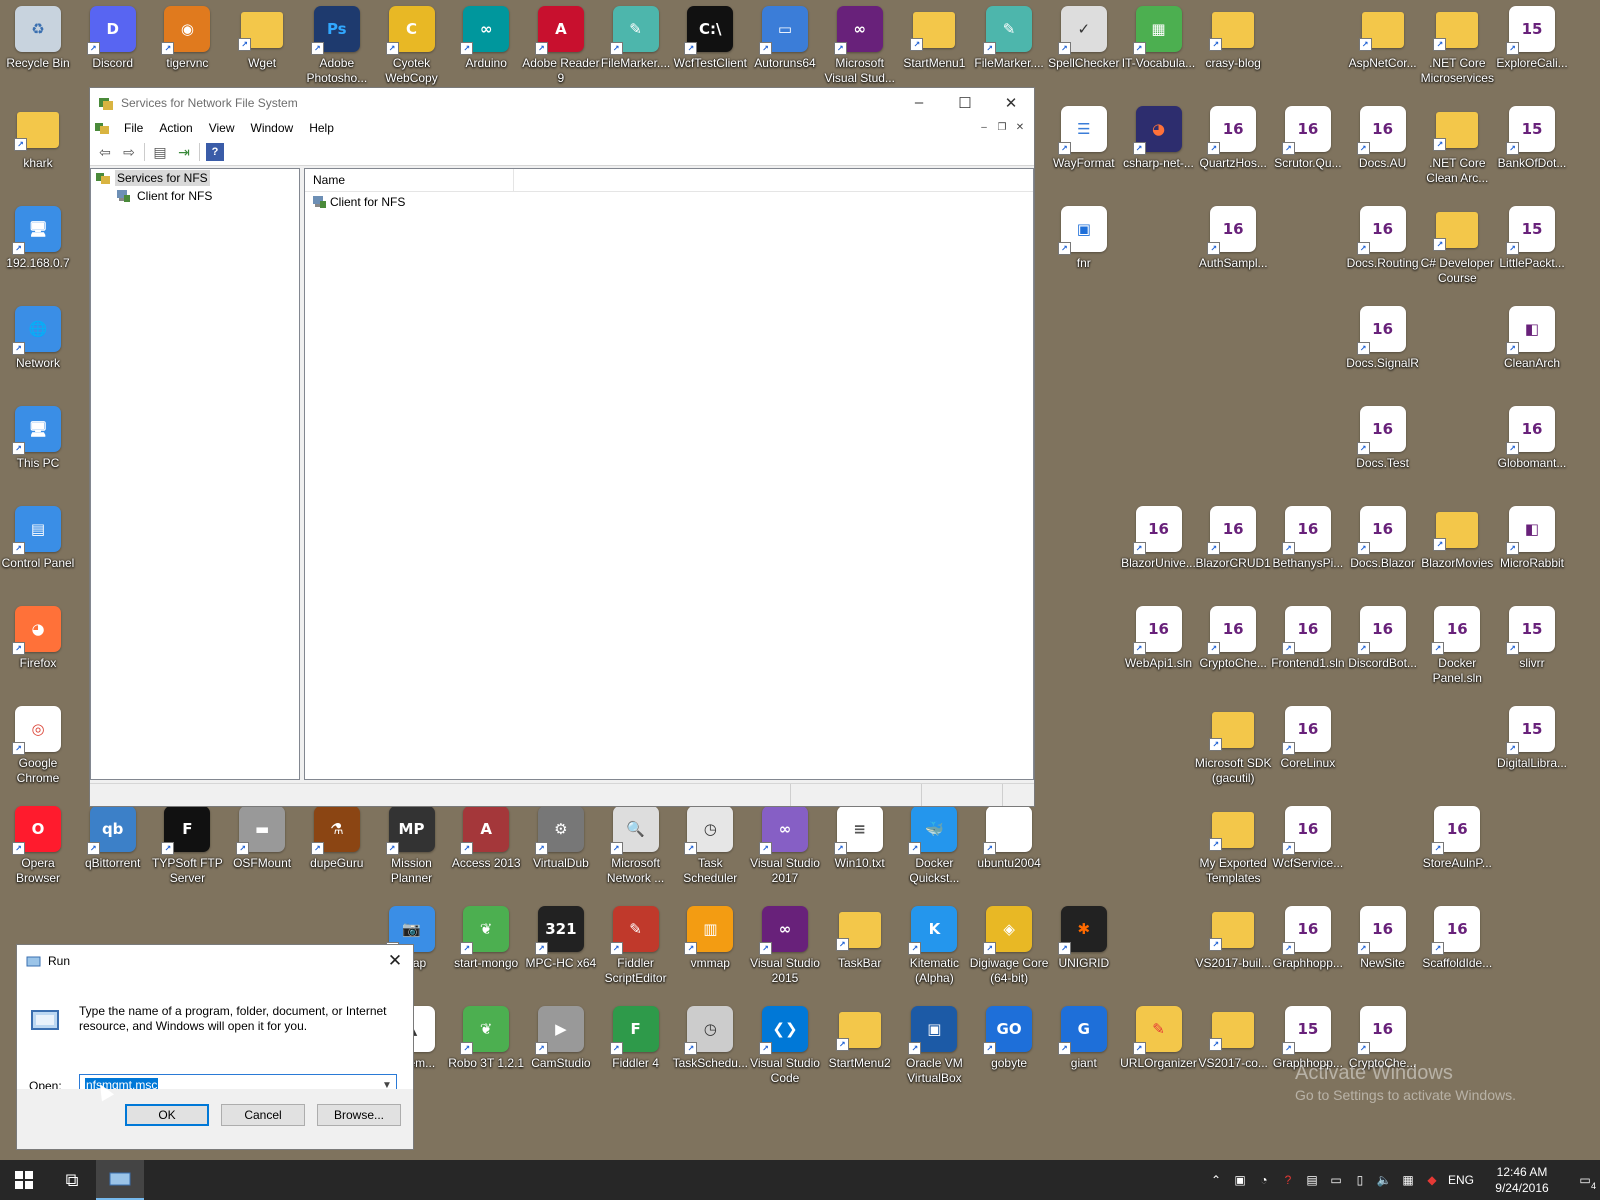 The height and width of the screenshot is (1200, 1600). What do you see at coordinates (1084, 49) in the screenshot?
I see `desktop-icon: ✓ ↗ SpellChecker` at bounding box center [1084, 49].